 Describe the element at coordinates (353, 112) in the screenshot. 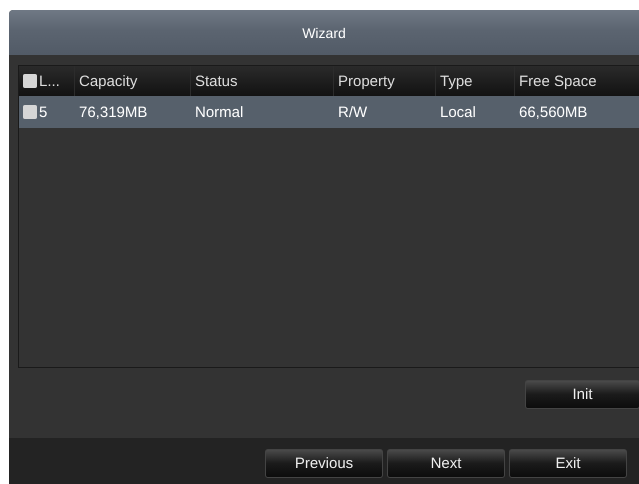

I see `table-cell: R/W` at that location.